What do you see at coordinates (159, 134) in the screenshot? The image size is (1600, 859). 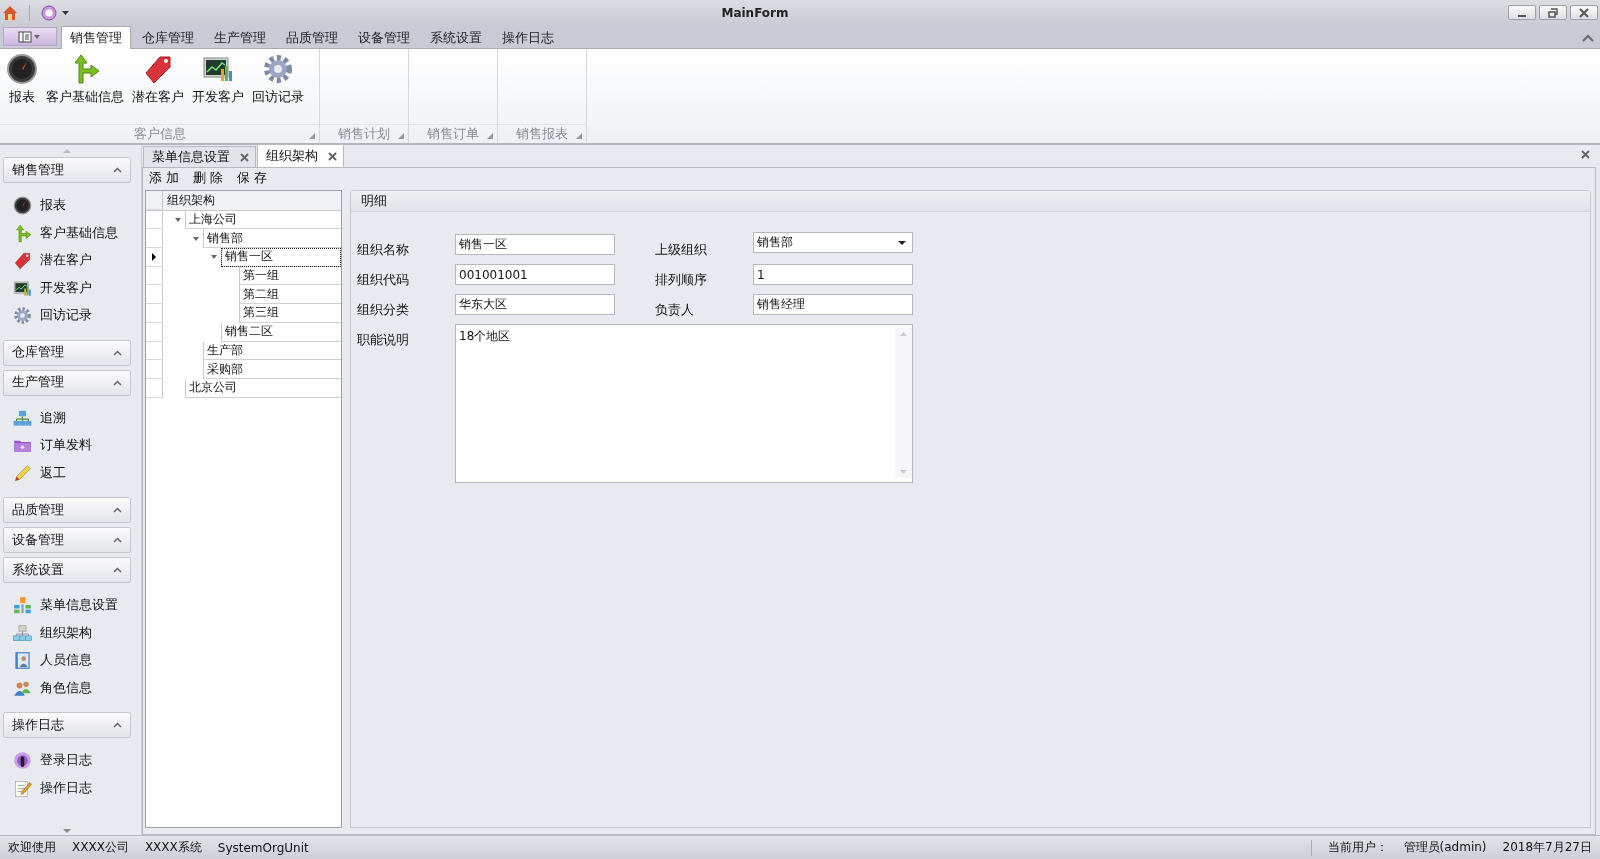 I see `group-label: 客户信息` at bounding box center [159, 134].